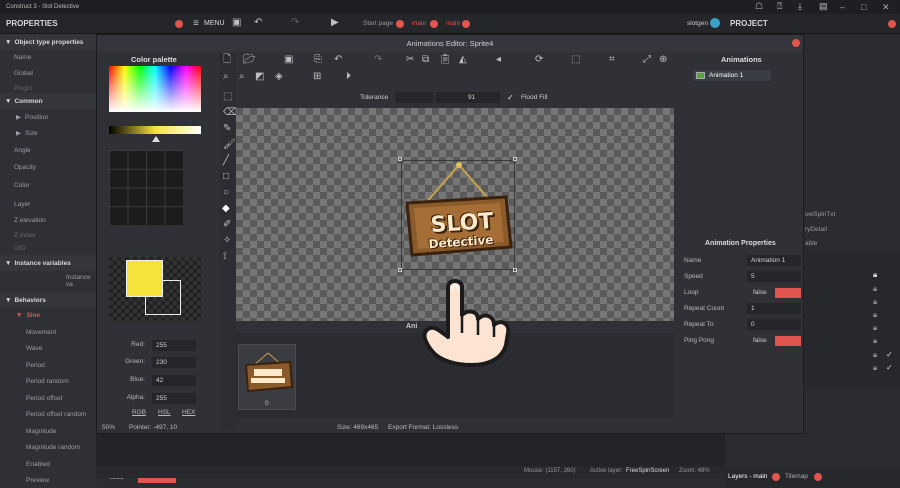 The image size is (900, 488). Describe the element at coordinates (463, 60) in the screenshot. I see `flip-horizontal-icon: ◭` at that location.